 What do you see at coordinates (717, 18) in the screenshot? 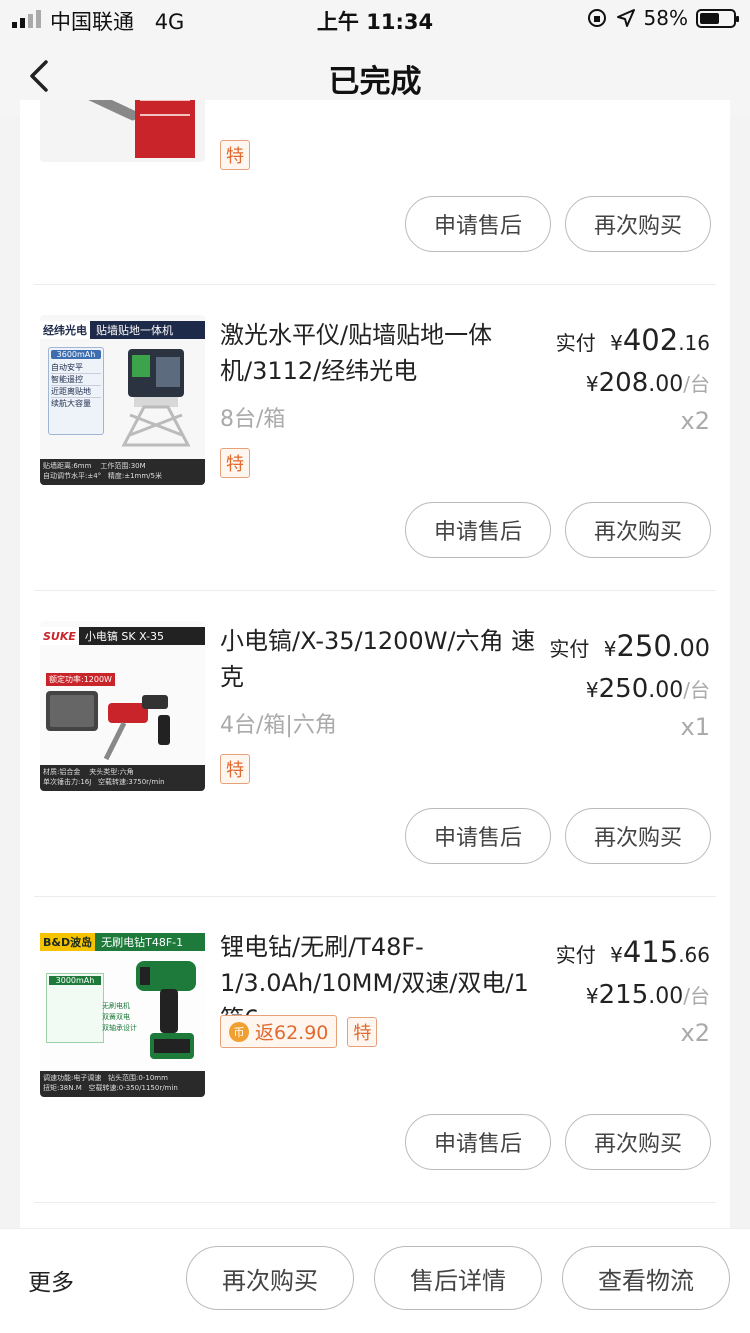
I see `battery-icon` at bounding box center [717, 18].